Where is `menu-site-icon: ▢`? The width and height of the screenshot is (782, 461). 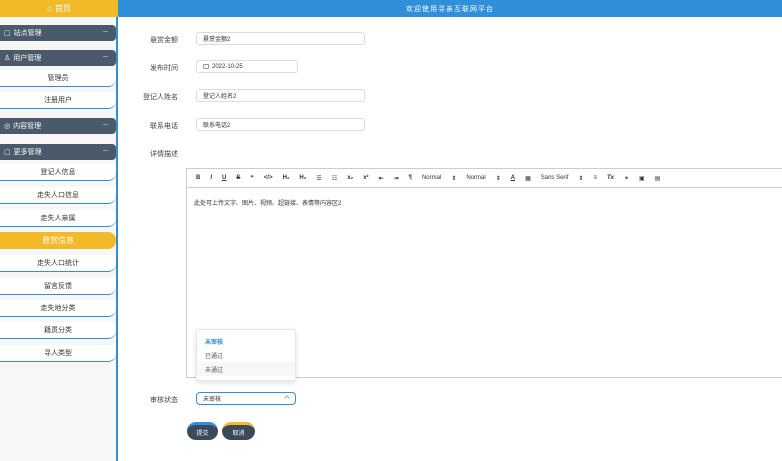 menu-site-icon: ▢ is located at coordinates (7, 33).